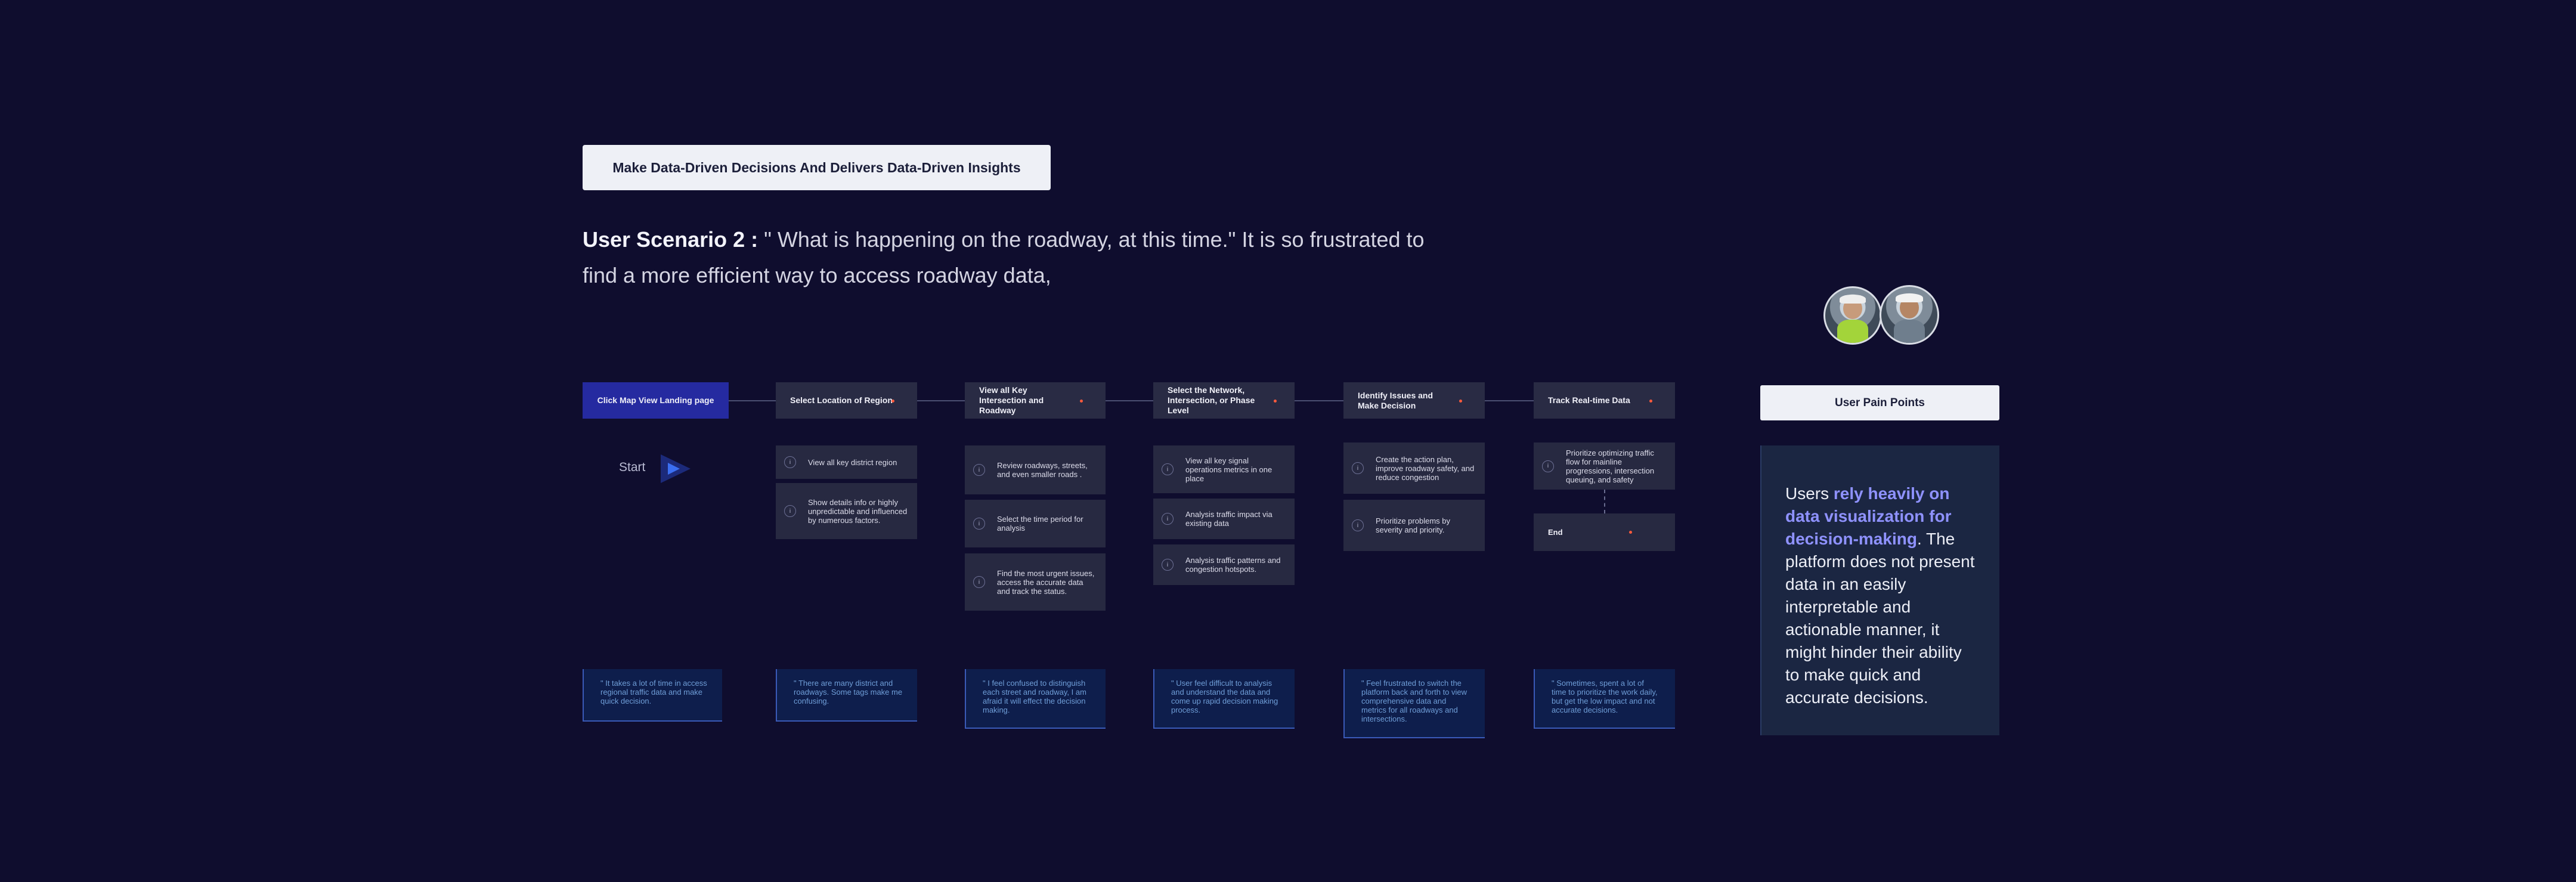  Describe the element at coordinates (852, 462) in the screenshot. I see `step-text: View all key district region` at that location.